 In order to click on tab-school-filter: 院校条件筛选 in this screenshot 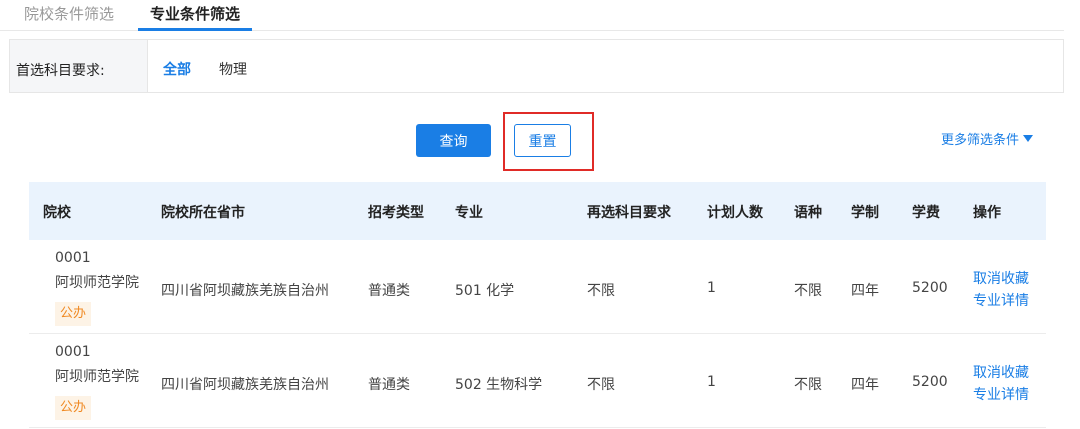, I will do `click(69, 13)`.